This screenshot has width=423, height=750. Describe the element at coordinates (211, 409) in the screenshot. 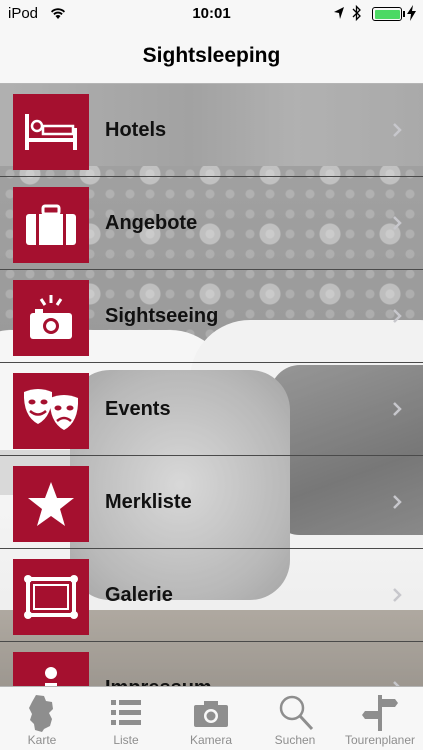

I see `menu-item-events: Events` at that location.